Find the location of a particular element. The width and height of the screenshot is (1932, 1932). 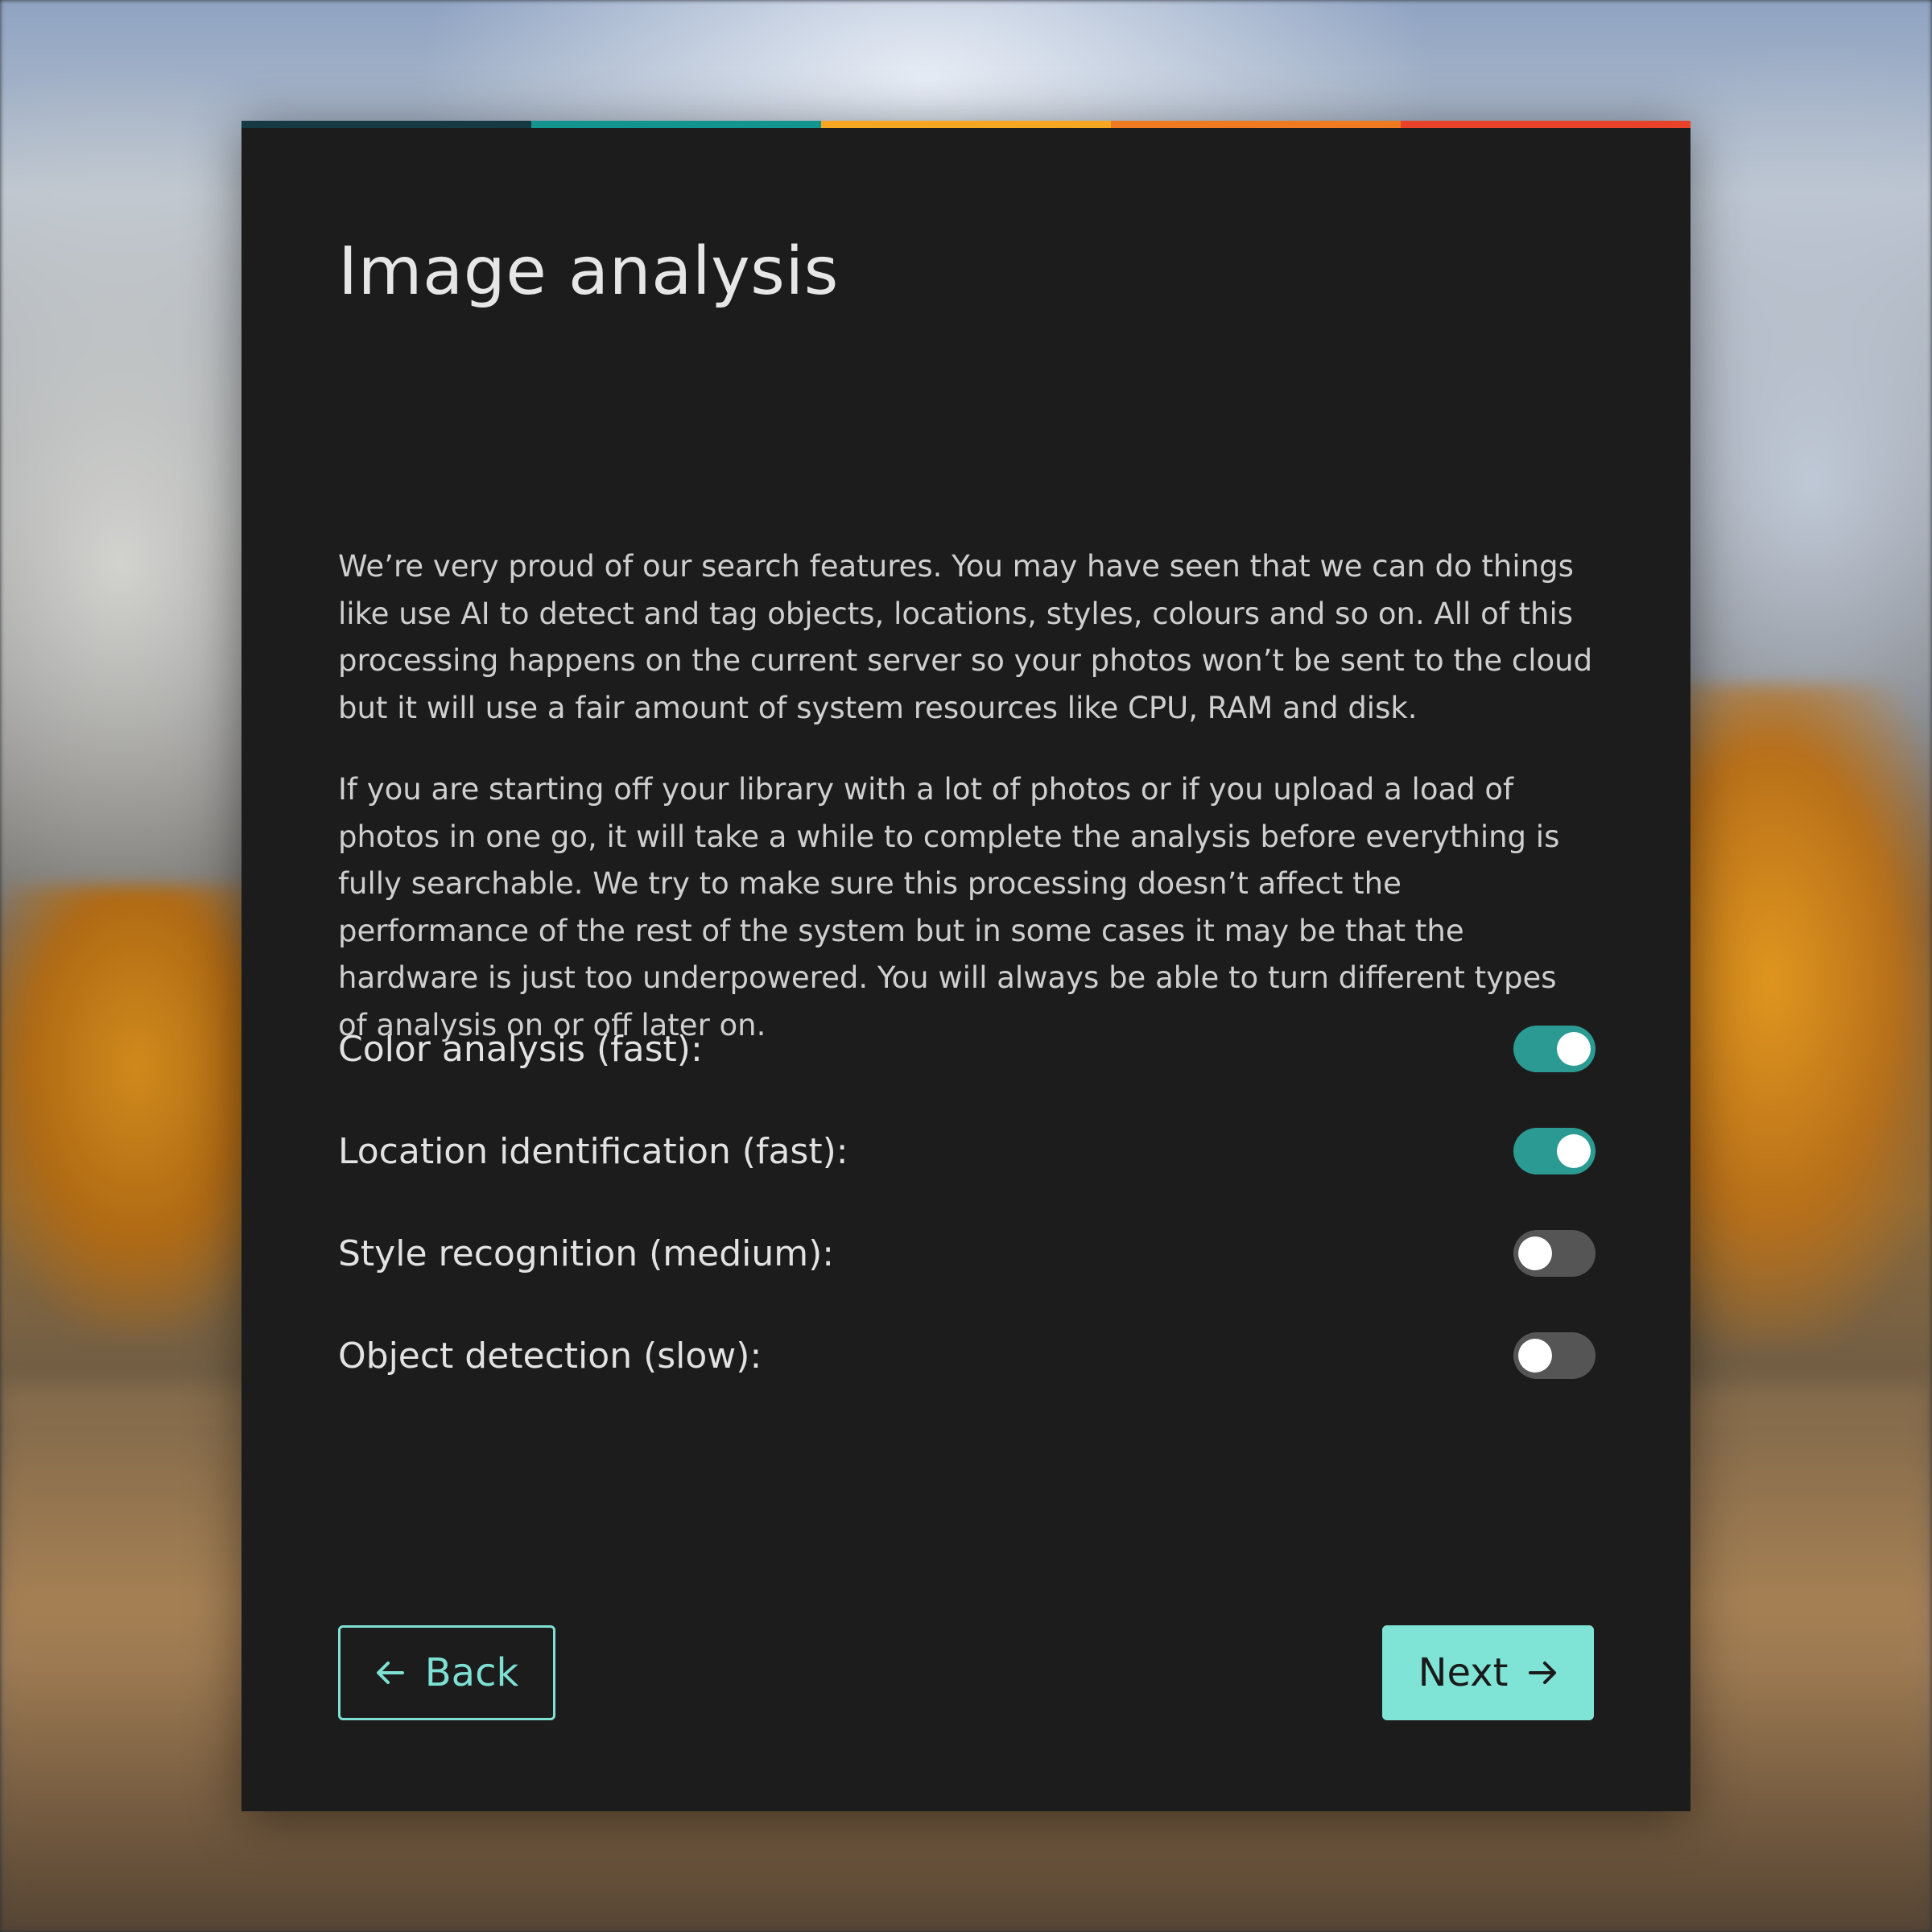

back-button: Back is located at coordinates (446, 1672).